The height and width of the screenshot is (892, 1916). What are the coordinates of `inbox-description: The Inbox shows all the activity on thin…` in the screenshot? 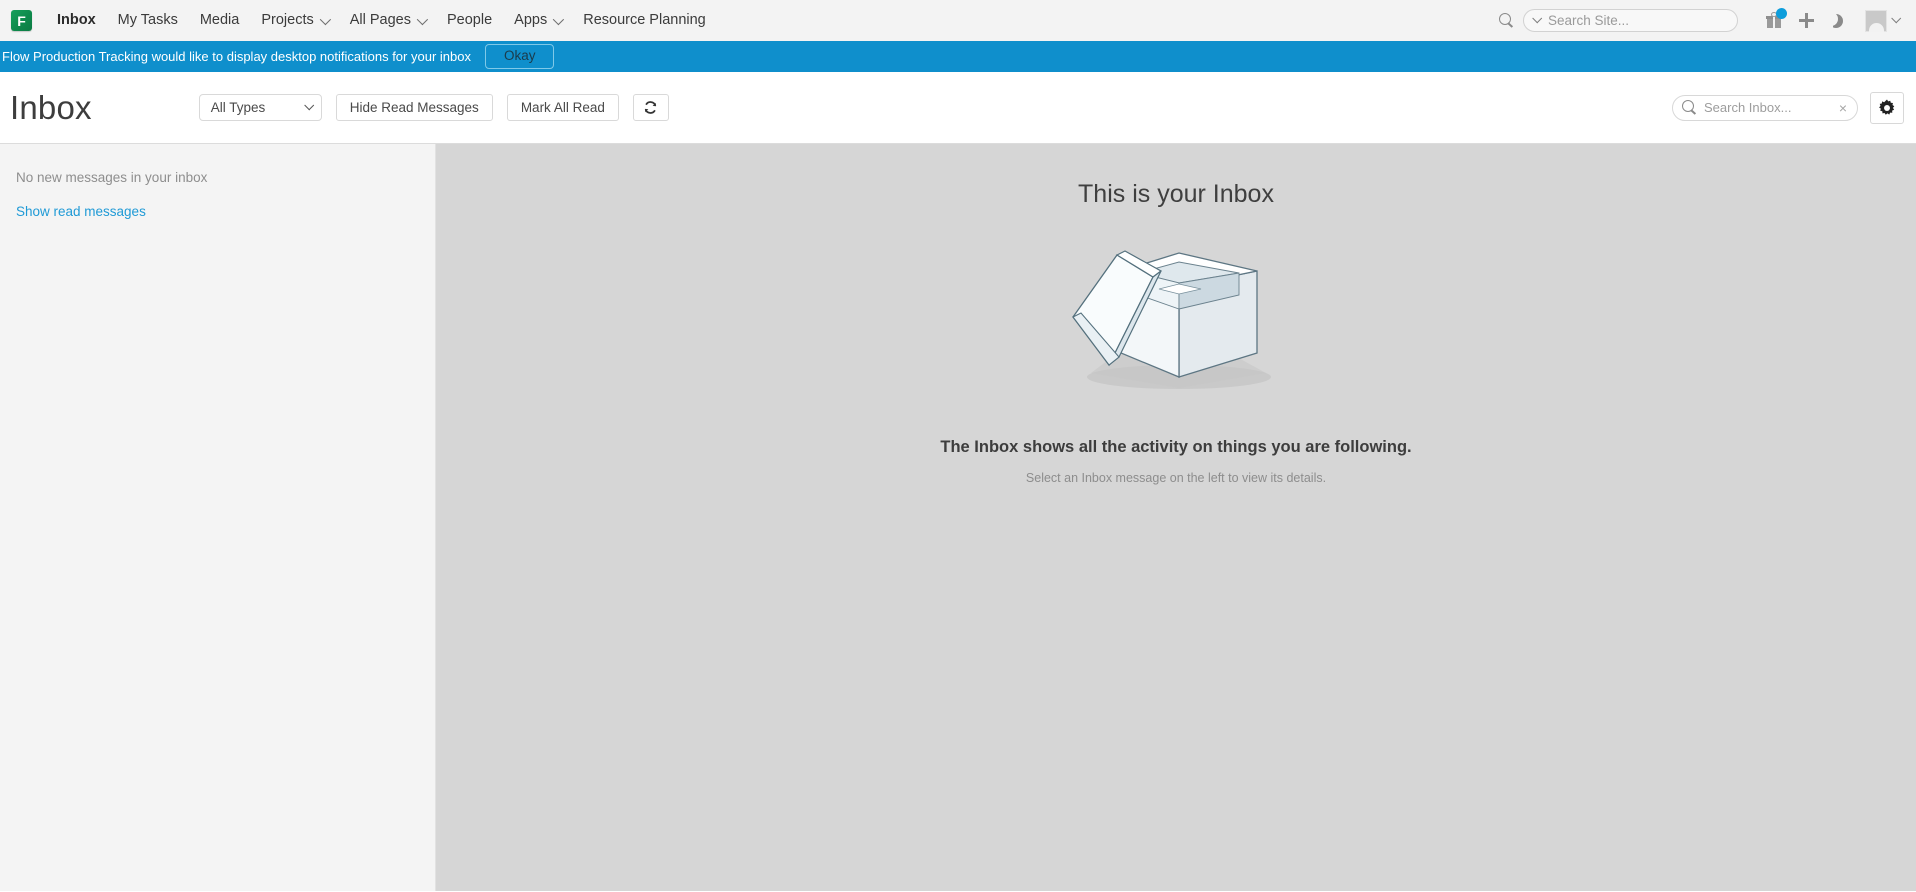 It's located at (1176, 447).